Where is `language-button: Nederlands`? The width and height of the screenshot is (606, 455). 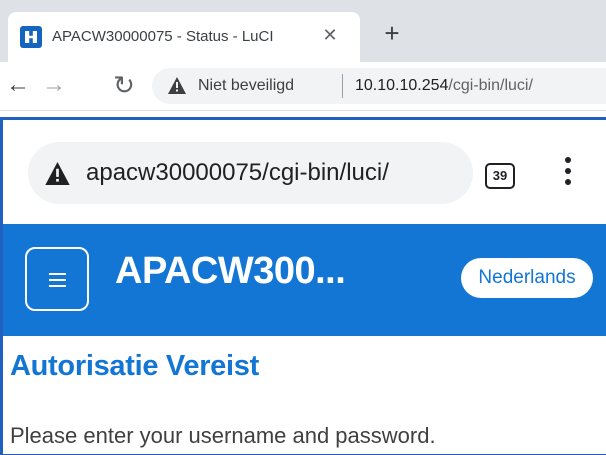 language-button: Nederlands is located at coordinates (527, 278).